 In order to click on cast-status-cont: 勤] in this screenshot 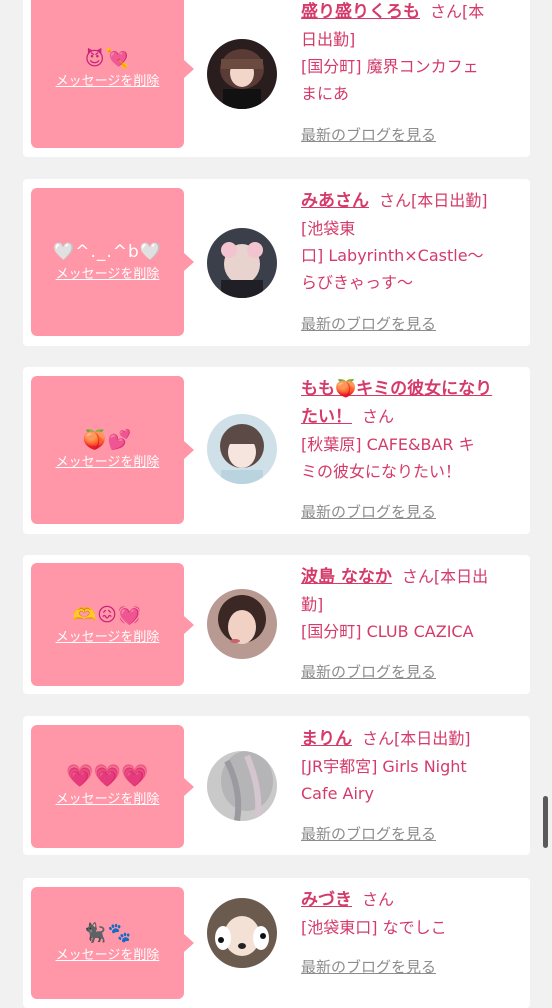, I will do `click(312, 604)`.